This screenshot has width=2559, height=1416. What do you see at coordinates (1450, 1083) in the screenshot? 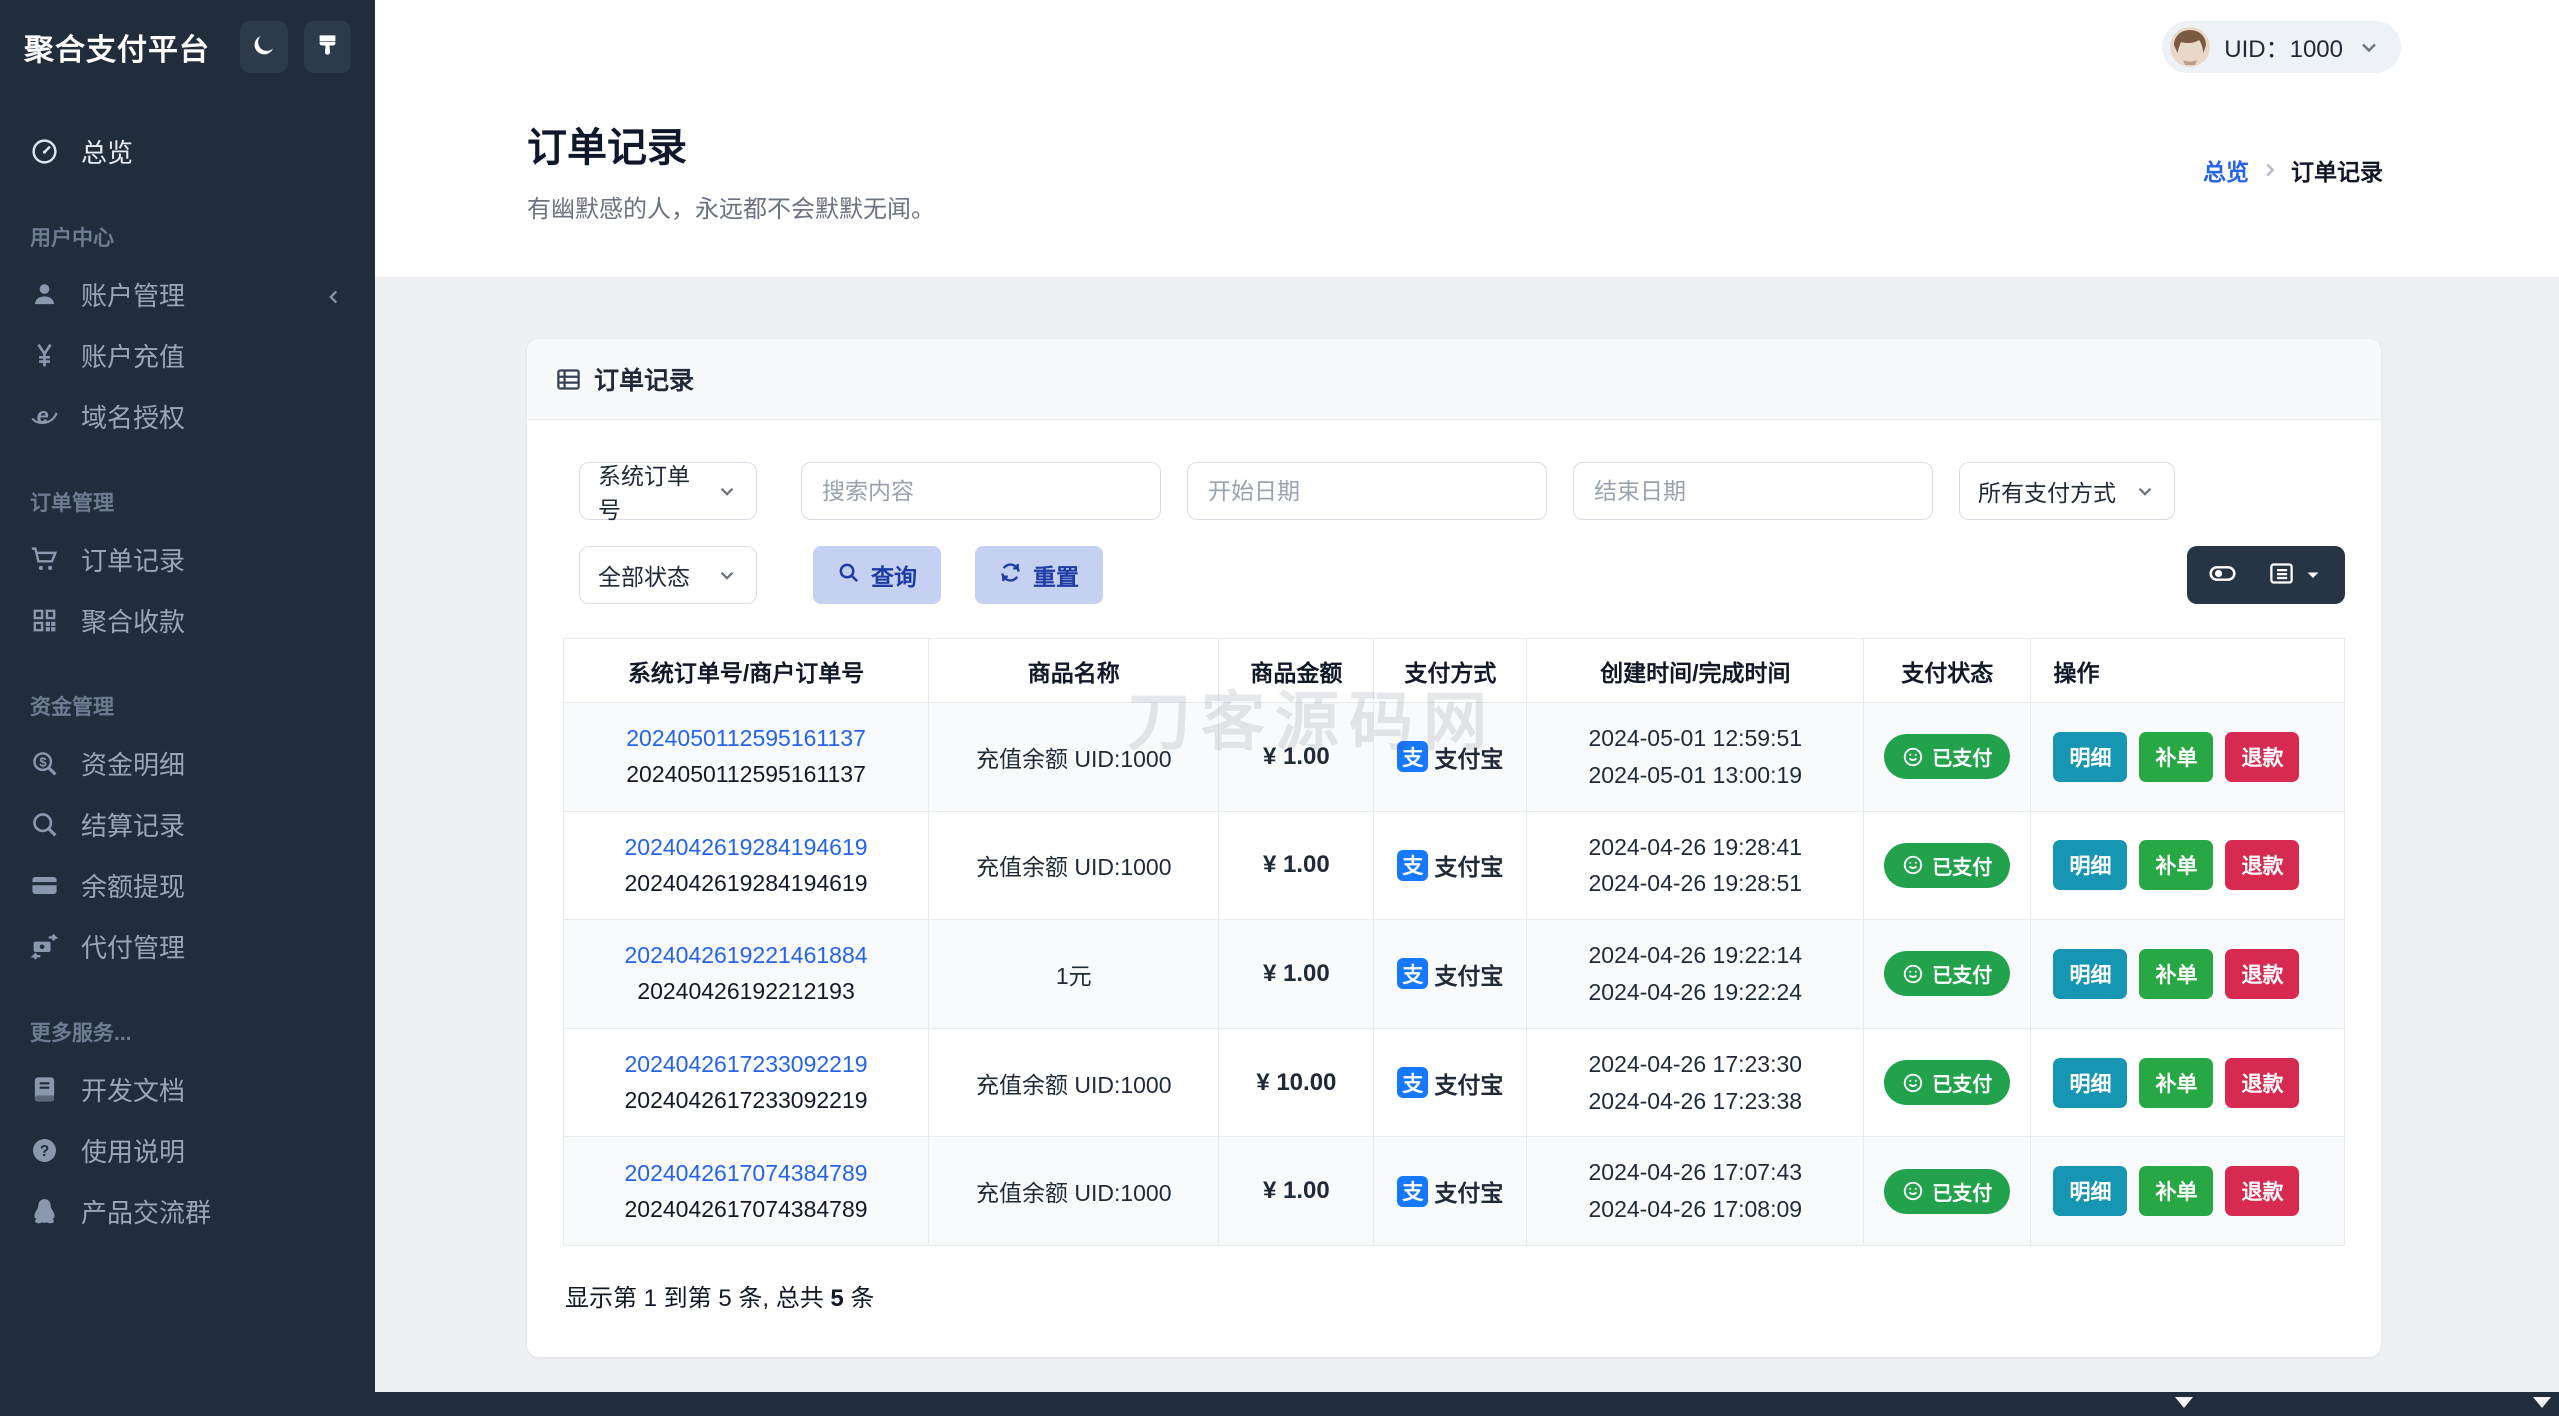
I see `pay-method: 支支付宝` at bounding box center [1450, 1083].